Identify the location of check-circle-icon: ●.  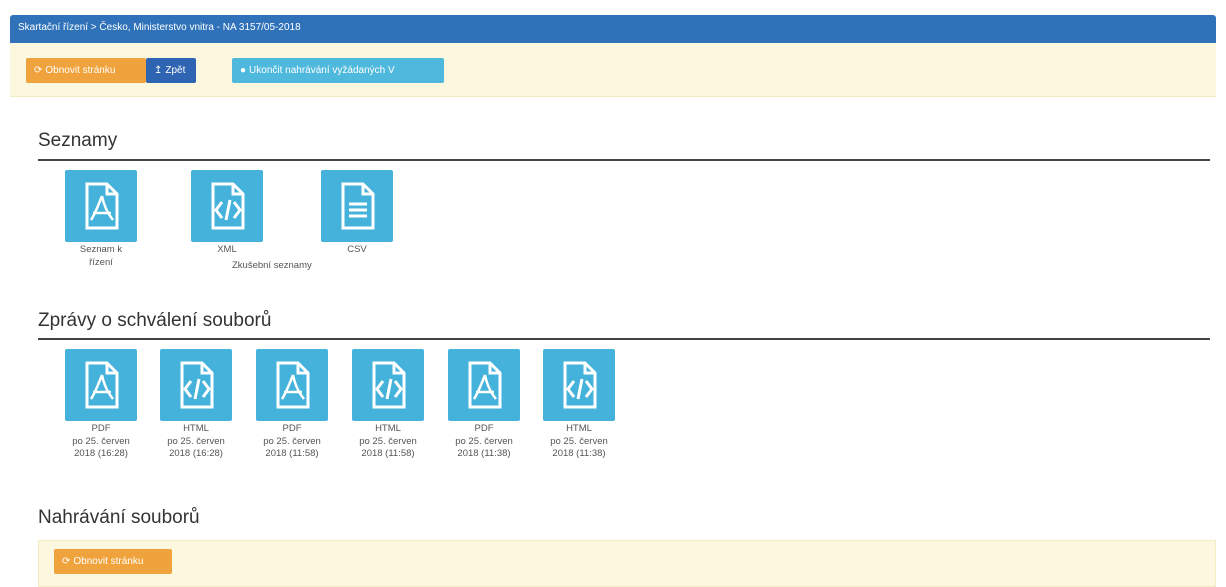
(243, 70).